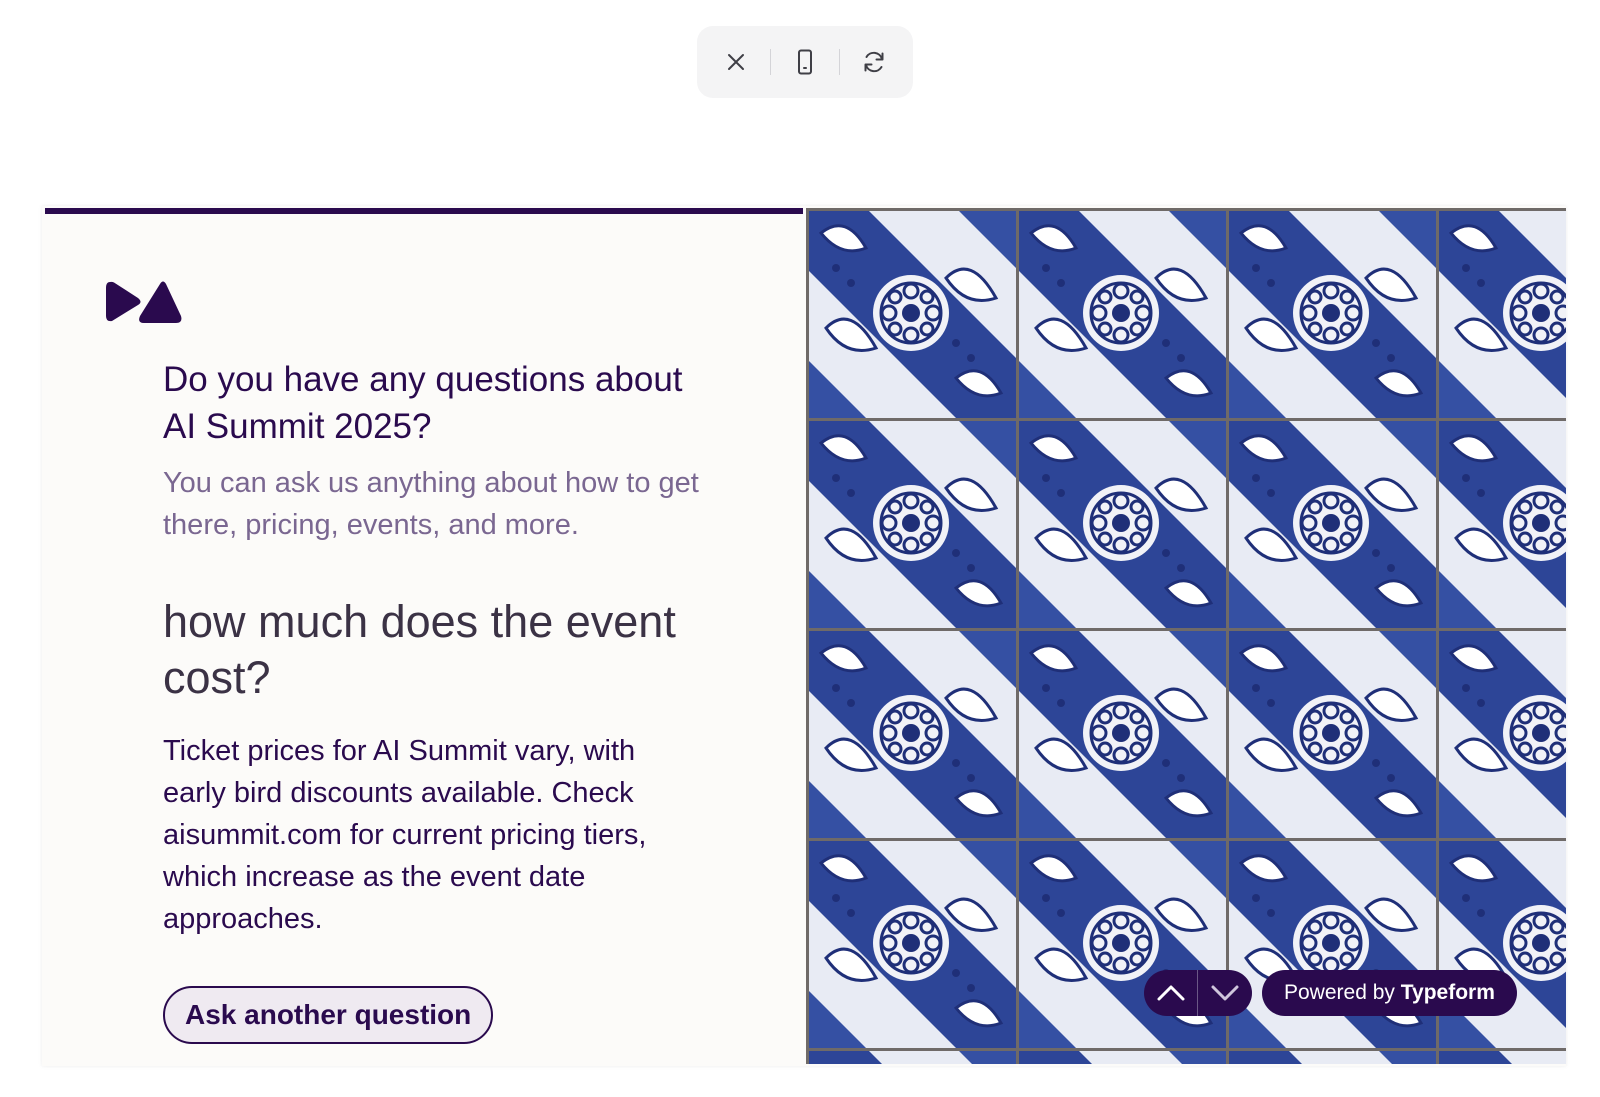 The height and width of the screenshot is (1097, 1600). I want to click on next-question-button, so click(1224, 993).